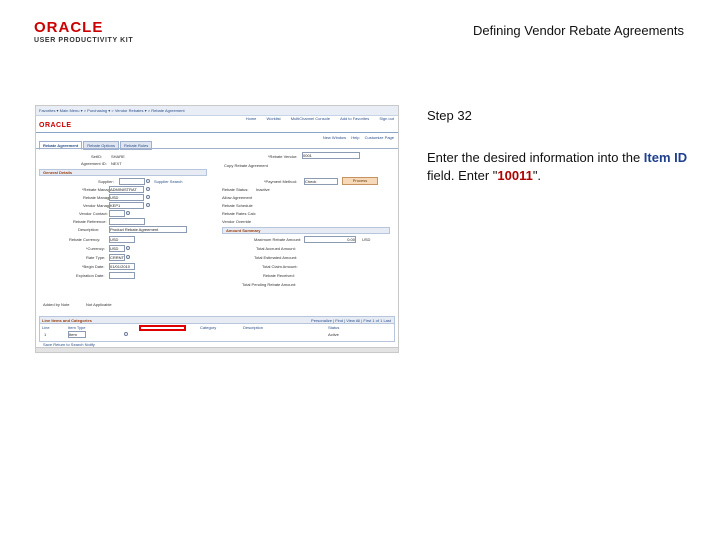 The height and width of the screenshot is (540, 720). What do you see at coordinates (278, 239) in the screenshot?
I see `maximum-amount-label: Maximum Rebate Amount:` at bounding box center [278, 239].